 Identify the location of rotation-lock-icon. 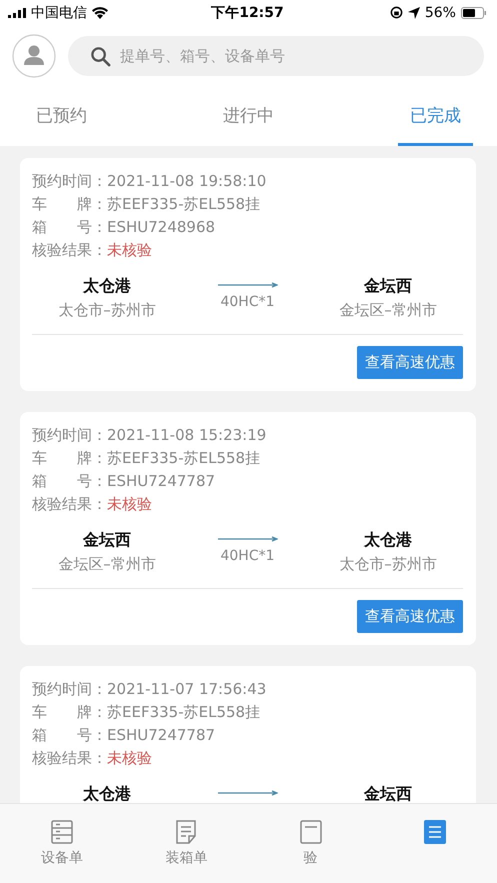
(396, 12).